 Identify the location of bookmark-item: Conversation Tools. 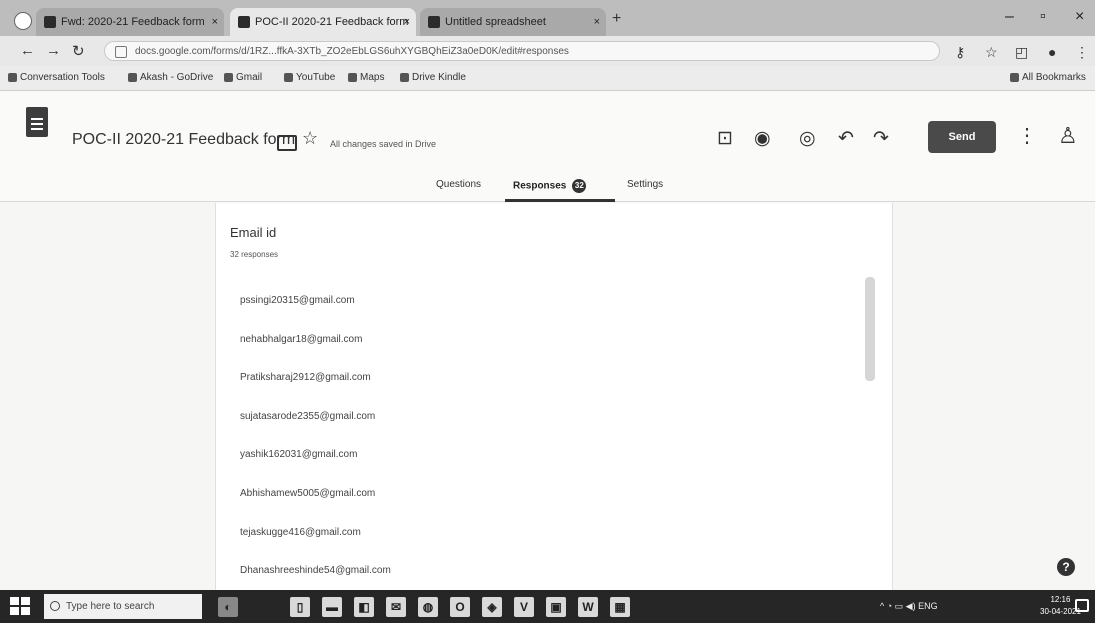
(56, 77).